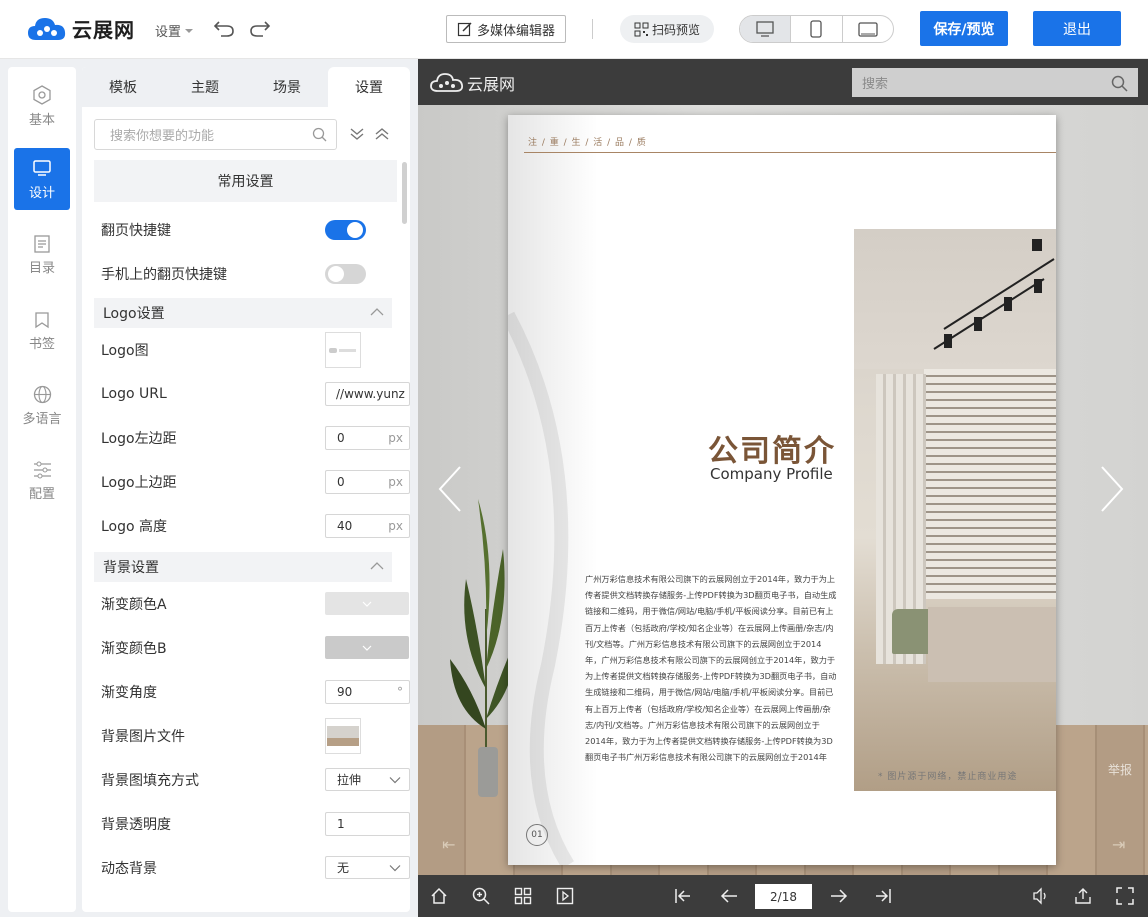  Describe the element at coordinates (42, 106) in the screenshot. I see `nav-item-basic: 基本` at that location.